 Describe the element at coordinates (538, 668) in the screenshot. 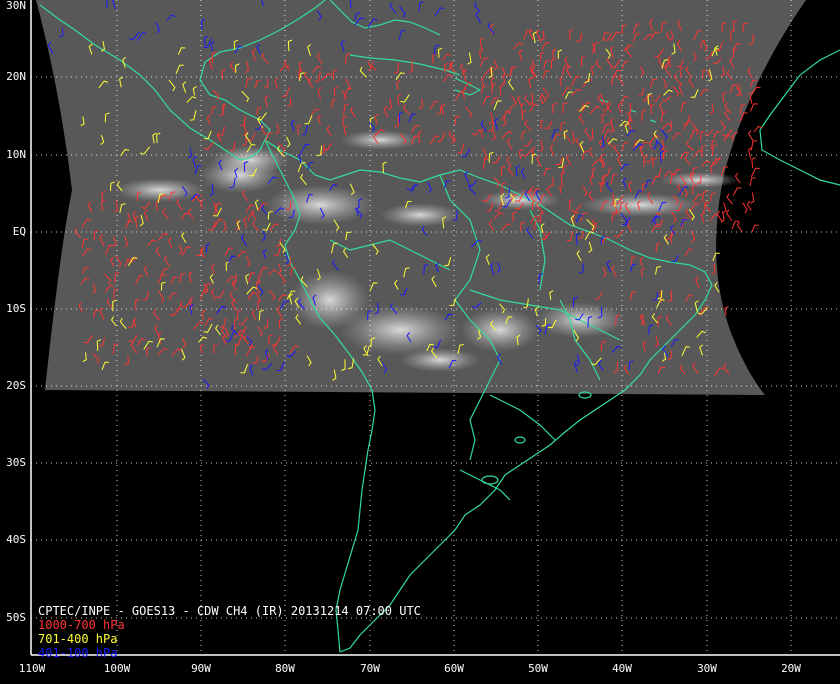

I see `longitude-label: 50W` at that location.